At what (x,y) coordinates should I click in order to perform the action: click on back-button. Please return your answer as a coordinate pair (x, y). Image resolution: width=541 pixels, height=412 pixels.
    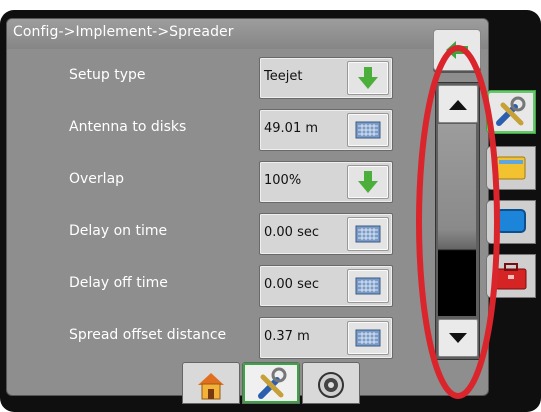
    Looking at the image, I should click on (457, 50).